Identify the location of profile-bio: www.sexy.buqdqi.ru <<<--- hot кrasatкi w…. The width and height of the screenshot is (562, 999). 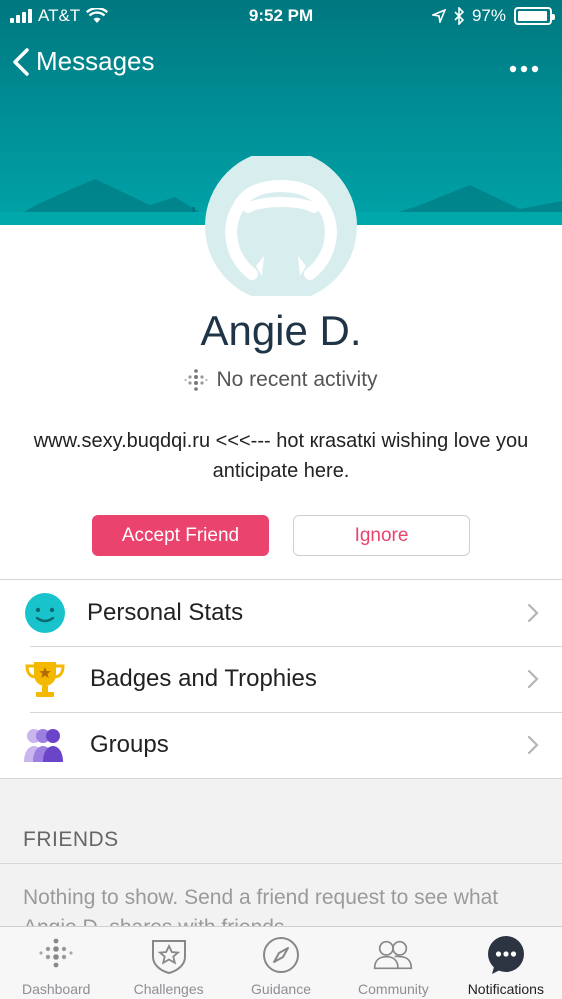
(281, 456).